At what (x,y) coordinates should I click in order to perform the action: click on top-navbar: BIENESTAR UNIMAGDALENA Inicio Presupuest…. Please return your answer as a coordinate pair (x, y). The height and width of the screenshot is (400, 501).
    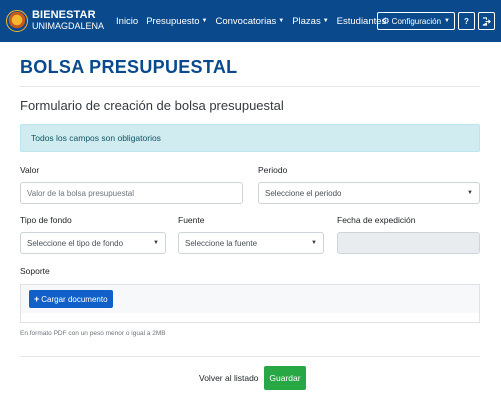
    Looking at the image, I should click on (250, 21).